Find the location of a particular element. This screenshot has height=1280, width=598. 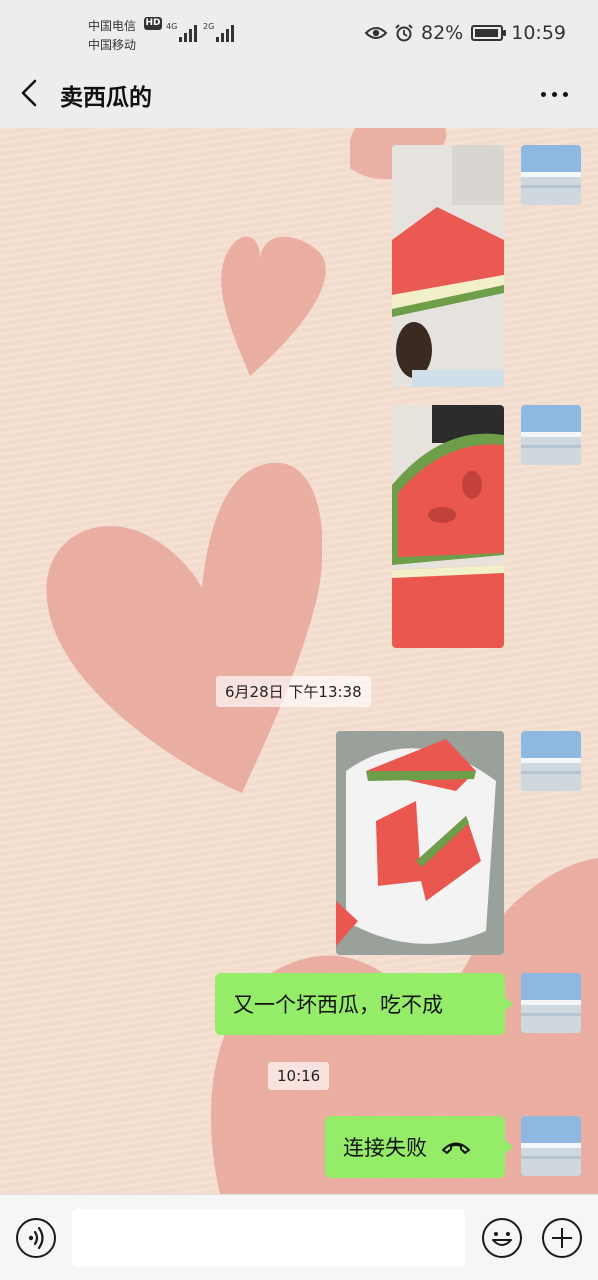

emoji-button is located at coordinates (502, 1238).